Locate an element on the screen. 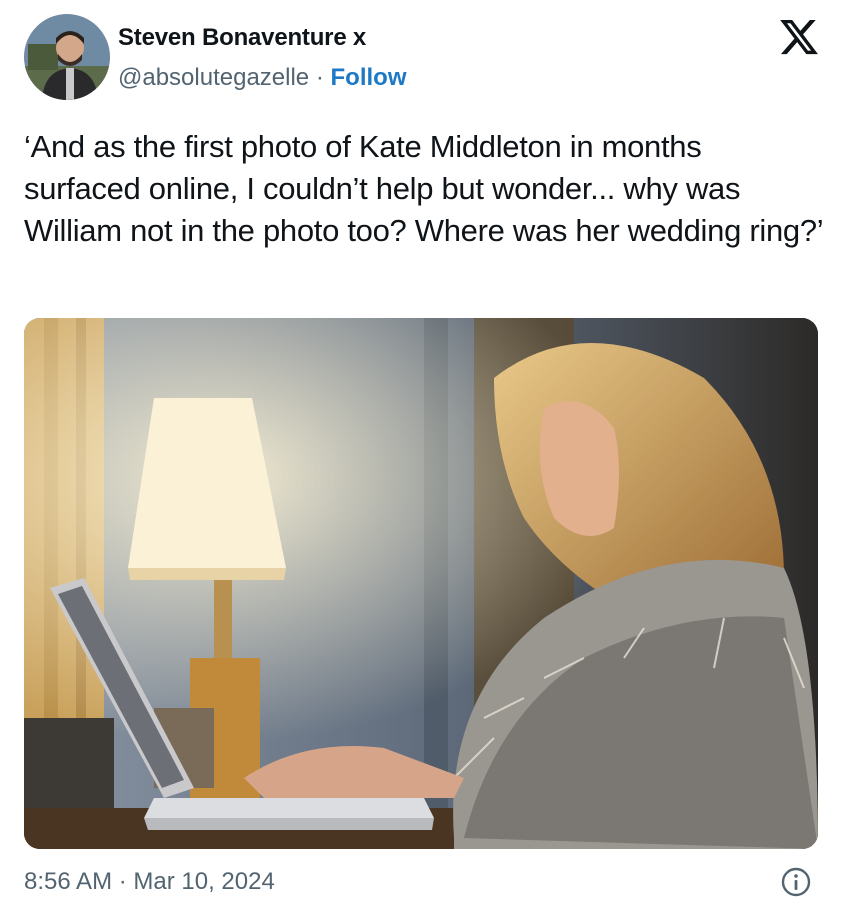 Image resolution: width=846 pixels, height=914 pixels. author-avatar is located at coordinates (67, 57).